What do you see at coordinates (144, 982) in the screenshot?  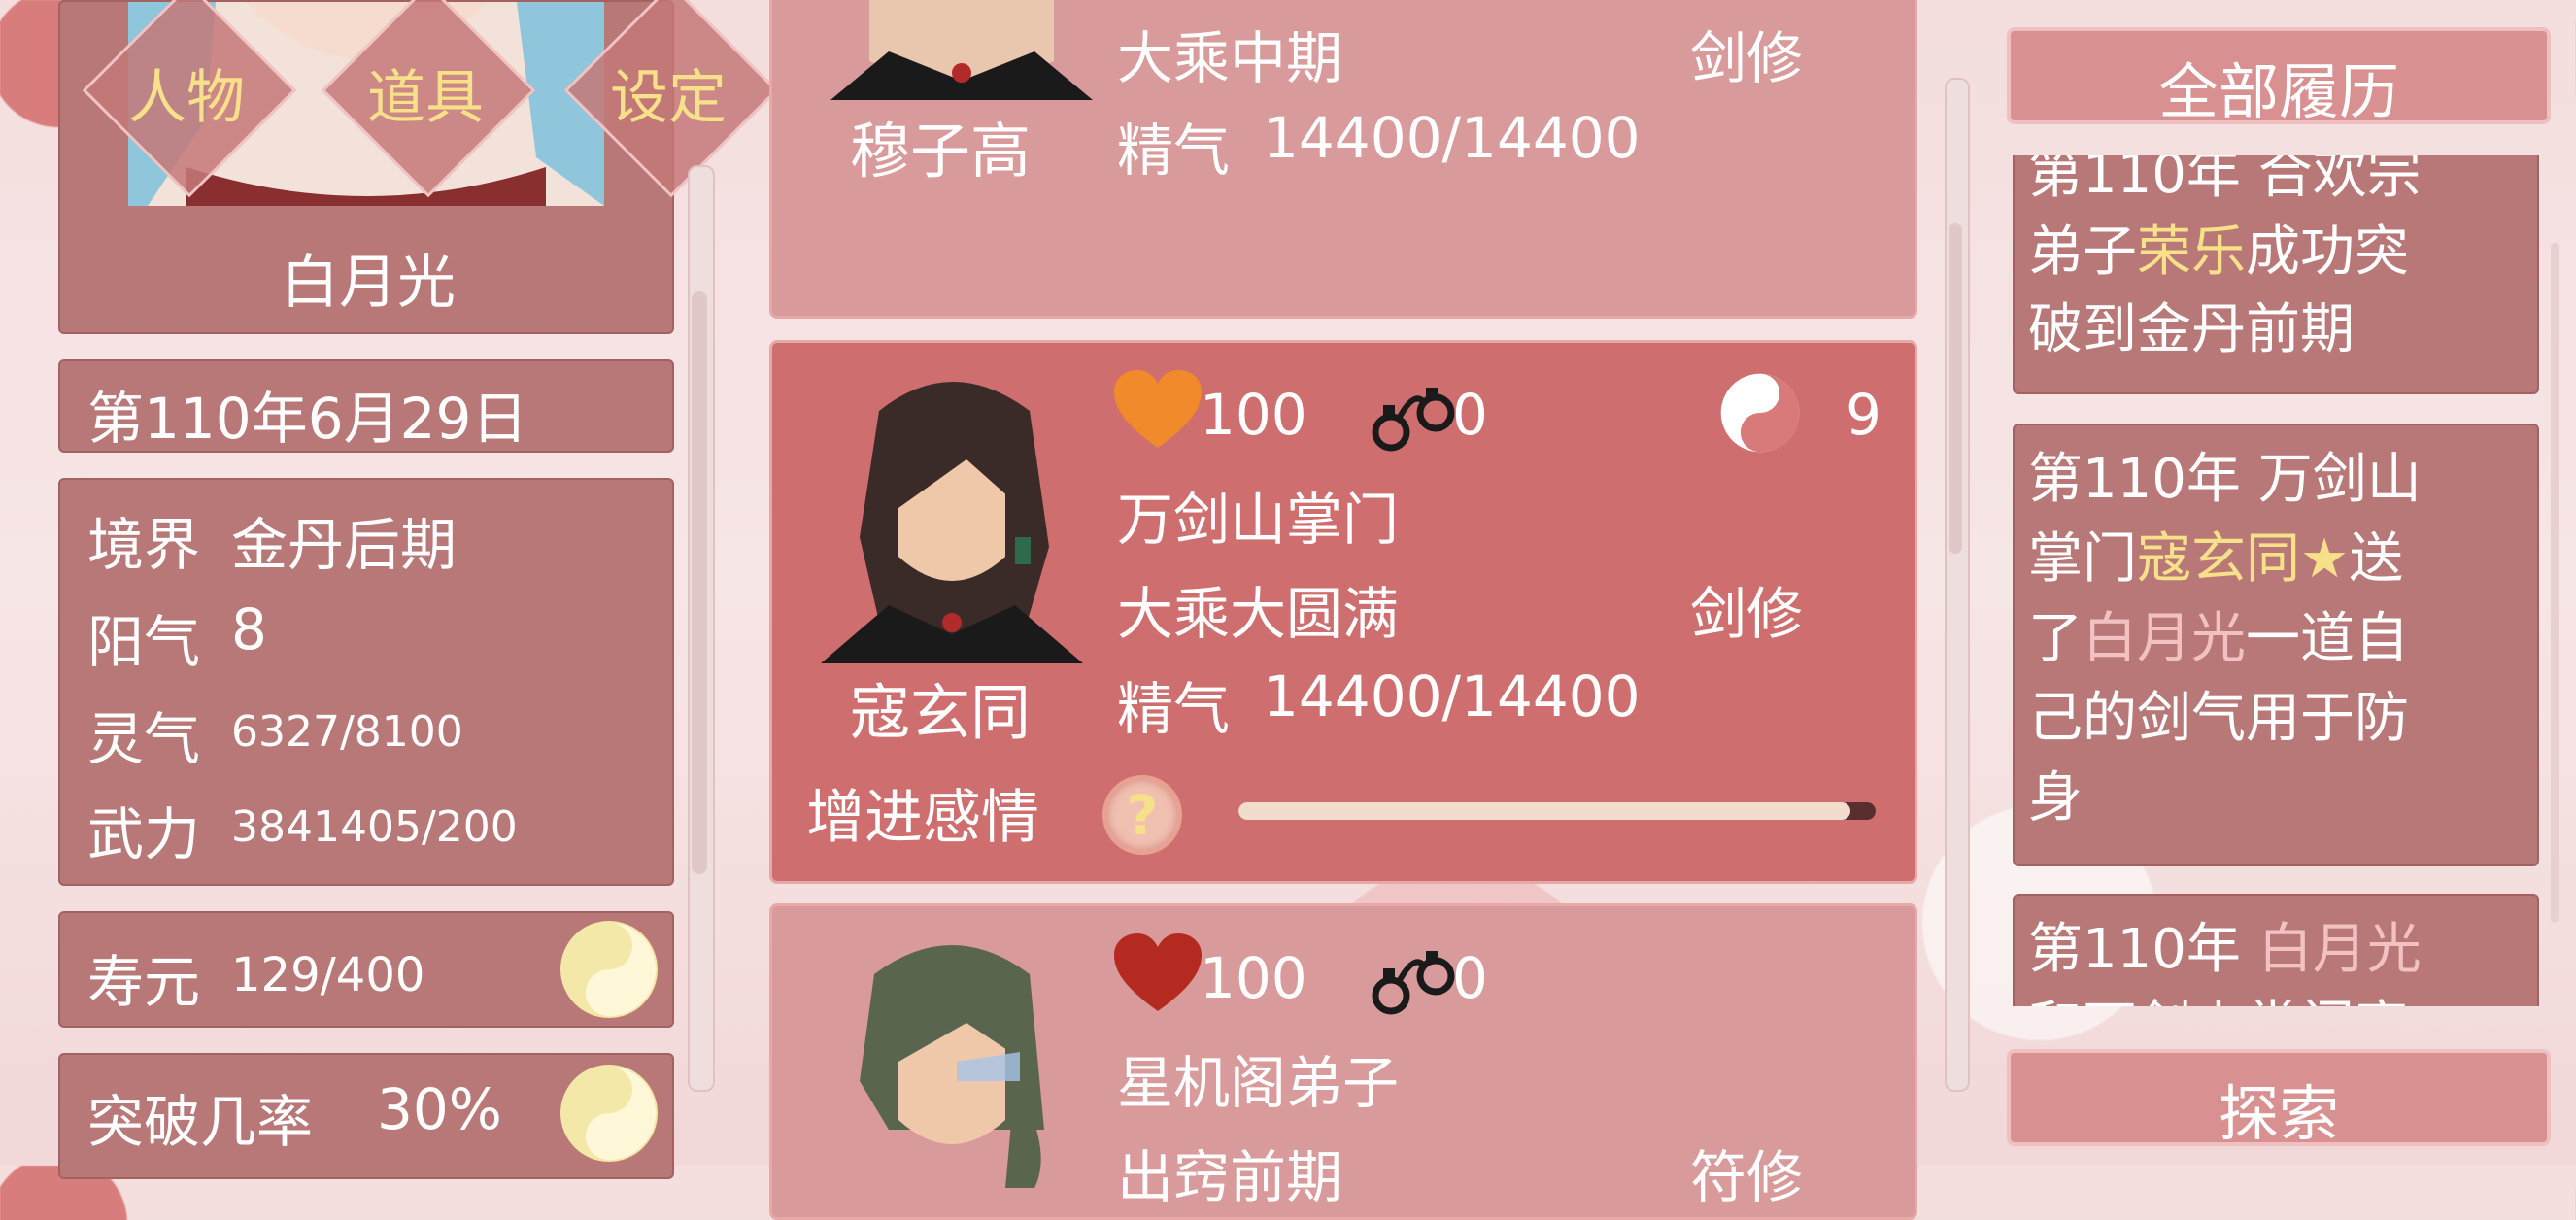 I see `lifespan-label: 寿元` at bounding box center [144, 982].